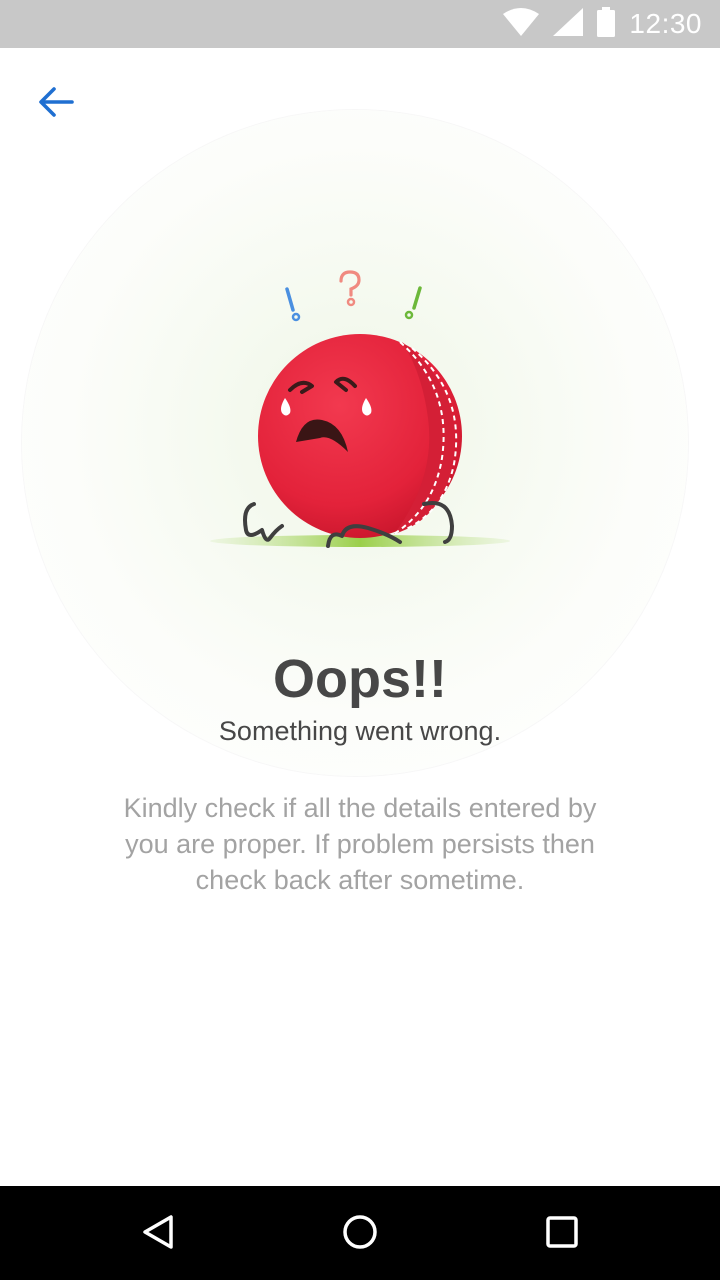 The width and height of the screenshot is (720, 1280). I want to click on wifi-icon, so click(521, 24).